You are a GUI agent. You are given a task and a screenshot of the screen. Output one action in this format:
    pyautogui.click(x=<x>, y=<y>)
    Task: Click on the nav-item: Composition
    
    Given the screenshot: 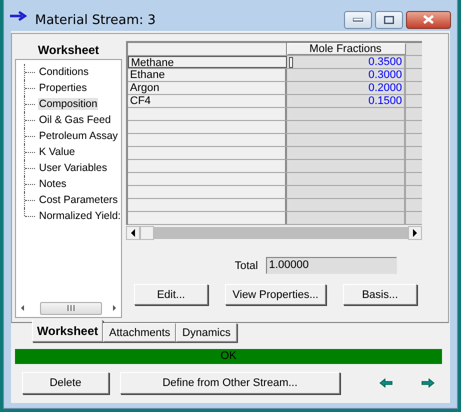 What is the action you would take?
    pyautogui.click(x=68, y=104)
    